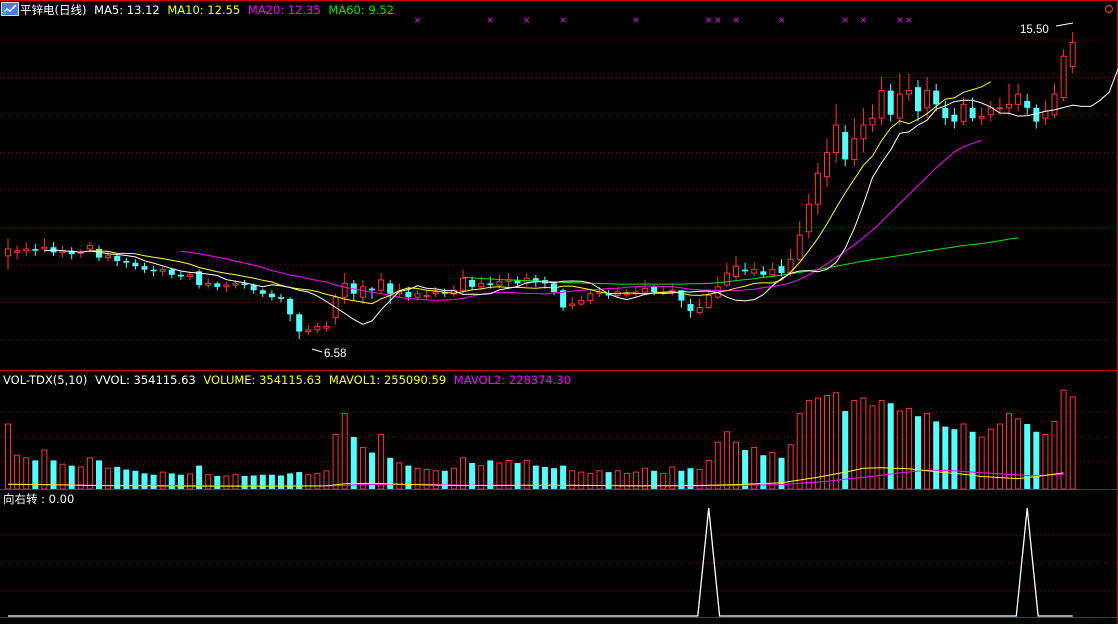 This screenshot has width=1118, height=624. What do you see at coordinates (1034, 30) in the screenshot?
I see `high-price-label: 15.50` at bounding box center [1034, 30].